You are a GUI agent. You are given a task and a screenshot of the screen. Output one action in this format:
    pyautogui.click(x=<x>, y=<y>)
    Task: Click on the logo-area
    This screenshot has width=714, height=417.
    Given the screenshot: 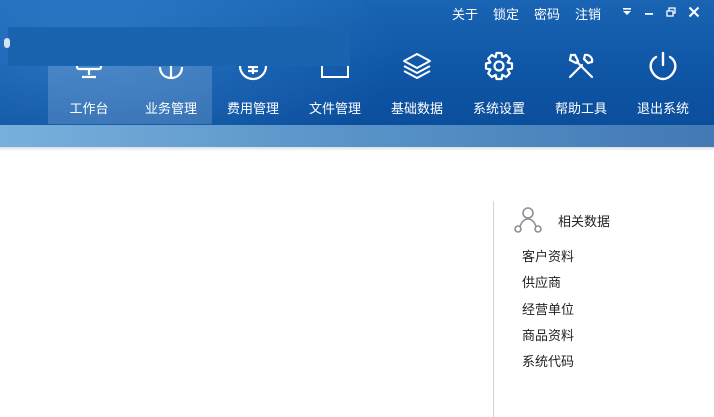 What is the action you would take?
    pyautogui.click(x=179, y=46)
    